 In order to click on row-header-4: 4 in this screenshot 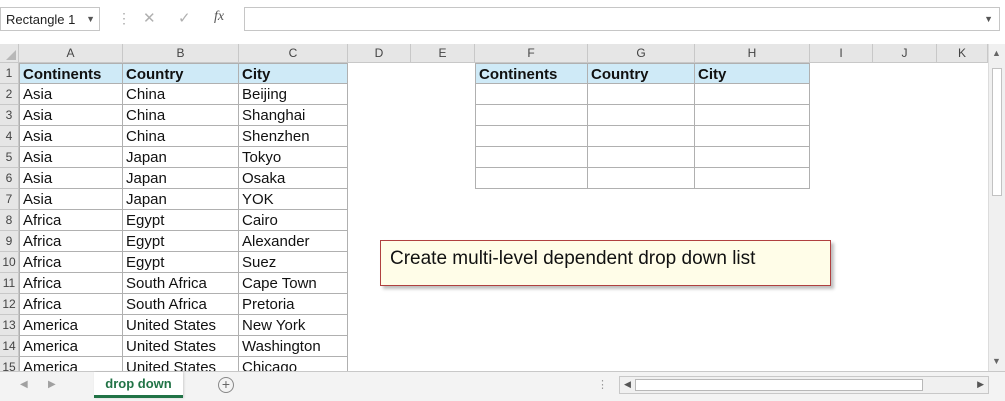, I will do `click(9, 136)`.